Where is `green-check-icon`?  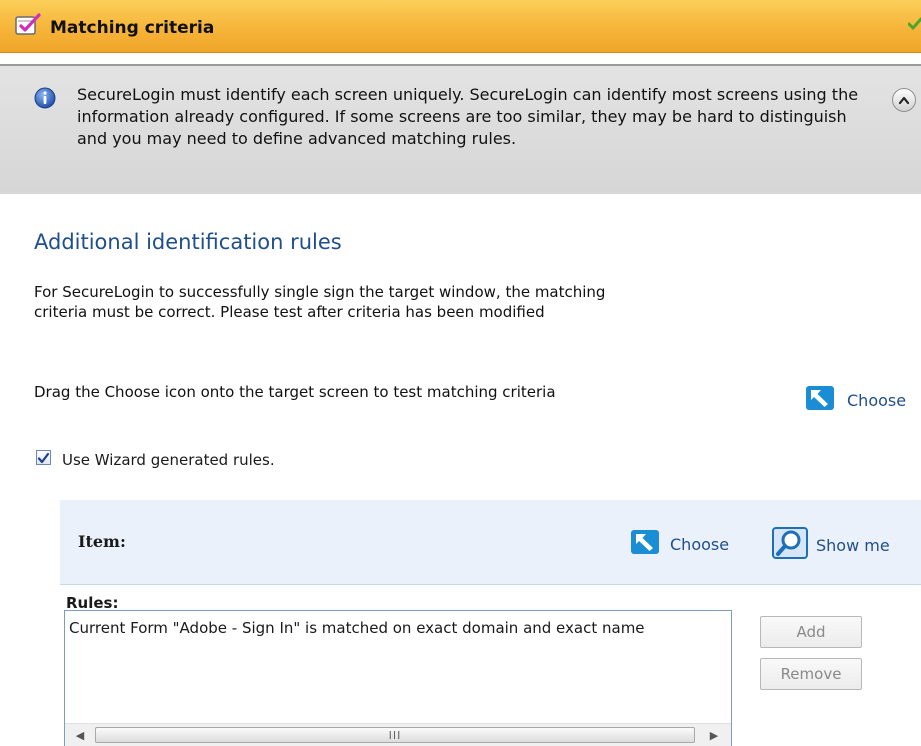
green-check-icon is located at coordinates (914, 26).